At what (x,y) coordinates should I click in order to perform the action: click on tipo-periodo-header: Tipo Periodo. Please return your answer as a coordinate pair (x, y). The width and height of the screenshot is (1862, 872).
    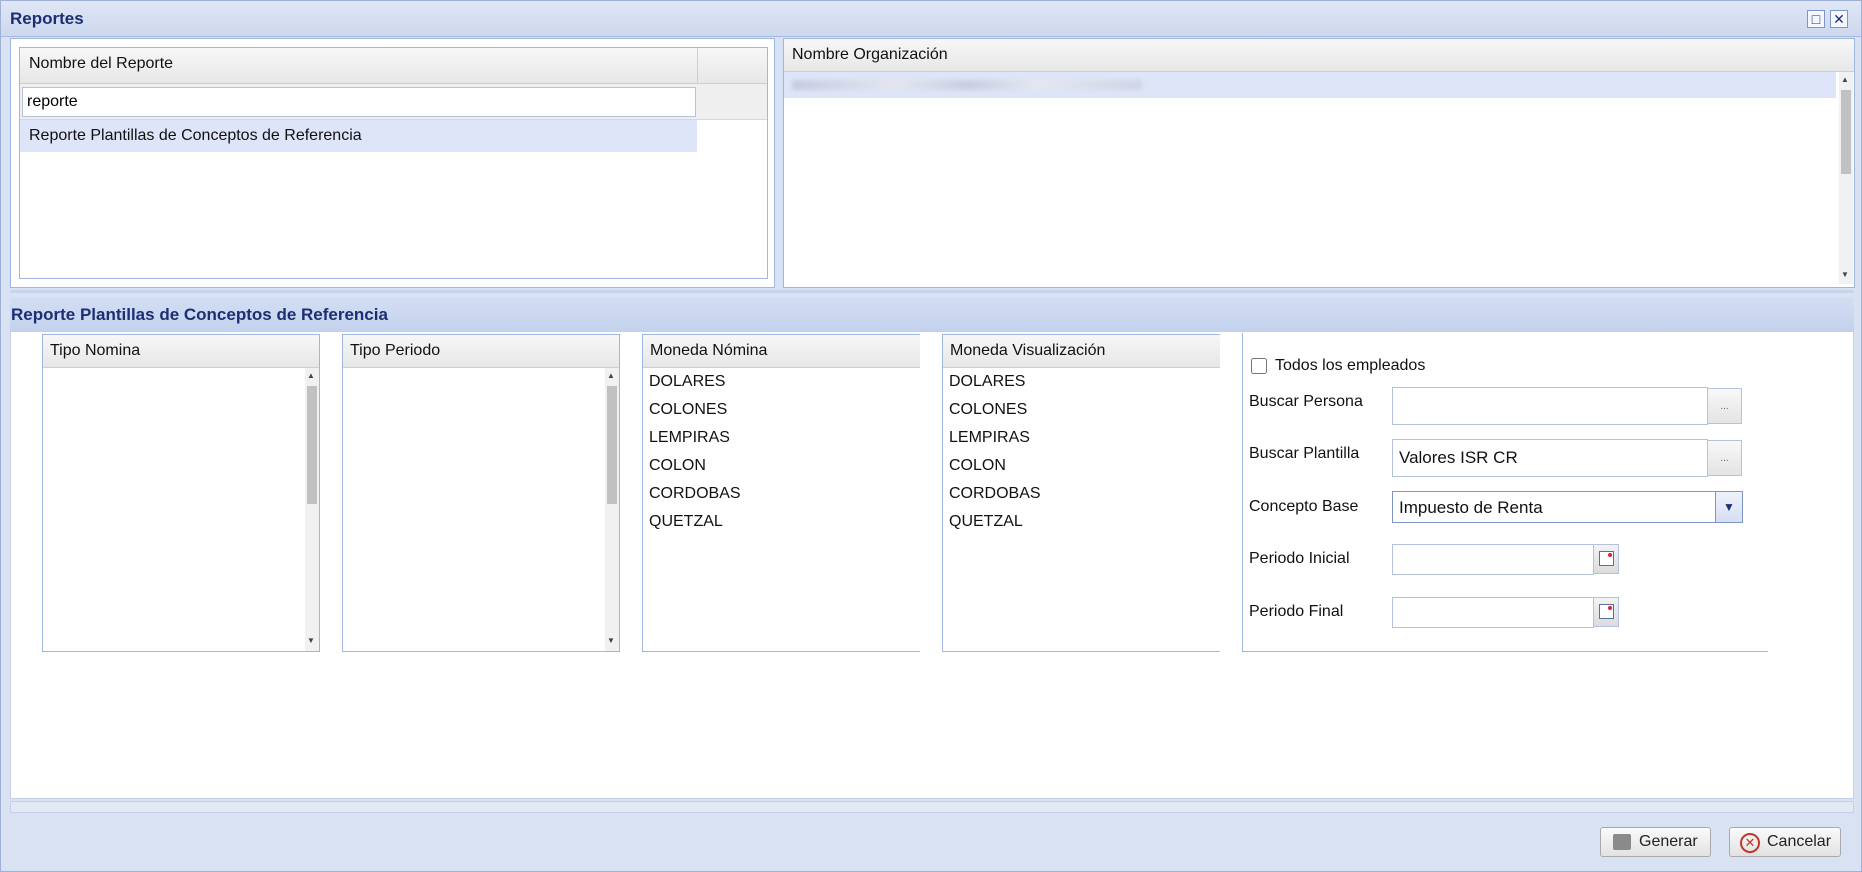
    Looking at the image, I should click on (481, 351).